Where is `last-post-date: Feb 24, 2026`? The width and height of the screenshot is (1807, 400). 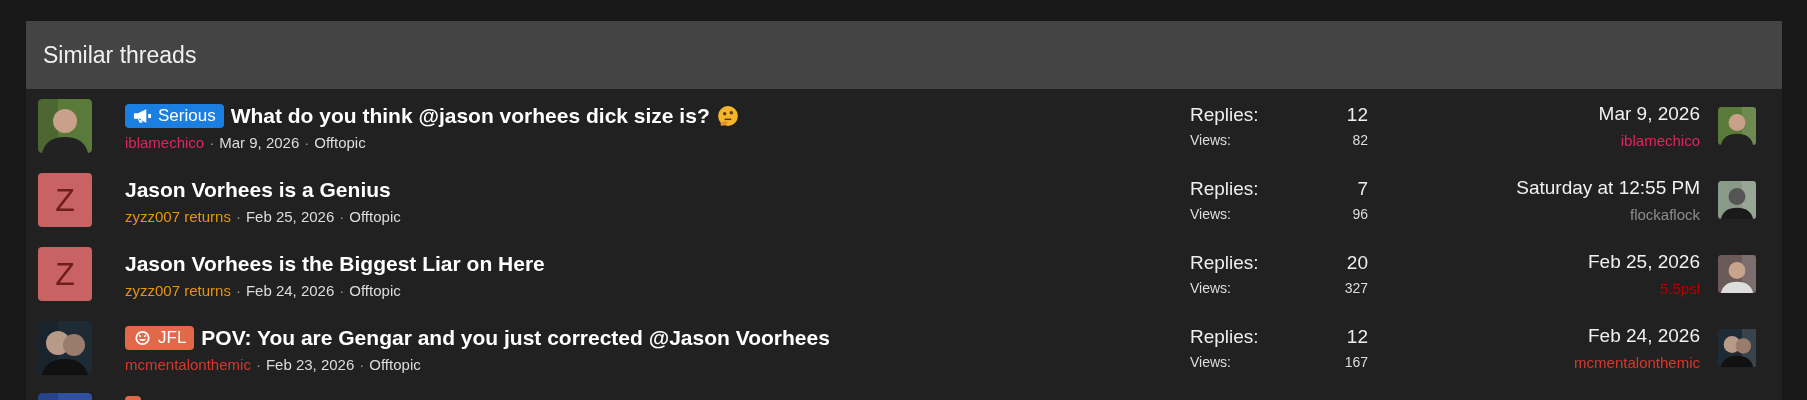 last-post-date: Feb 24, 2026 is located at coordinates (1644, 336).